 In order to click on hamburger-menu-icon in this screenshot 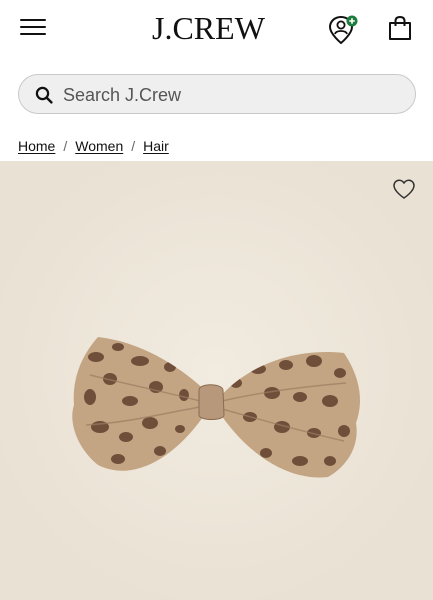, I will do `click(34, 27)`.